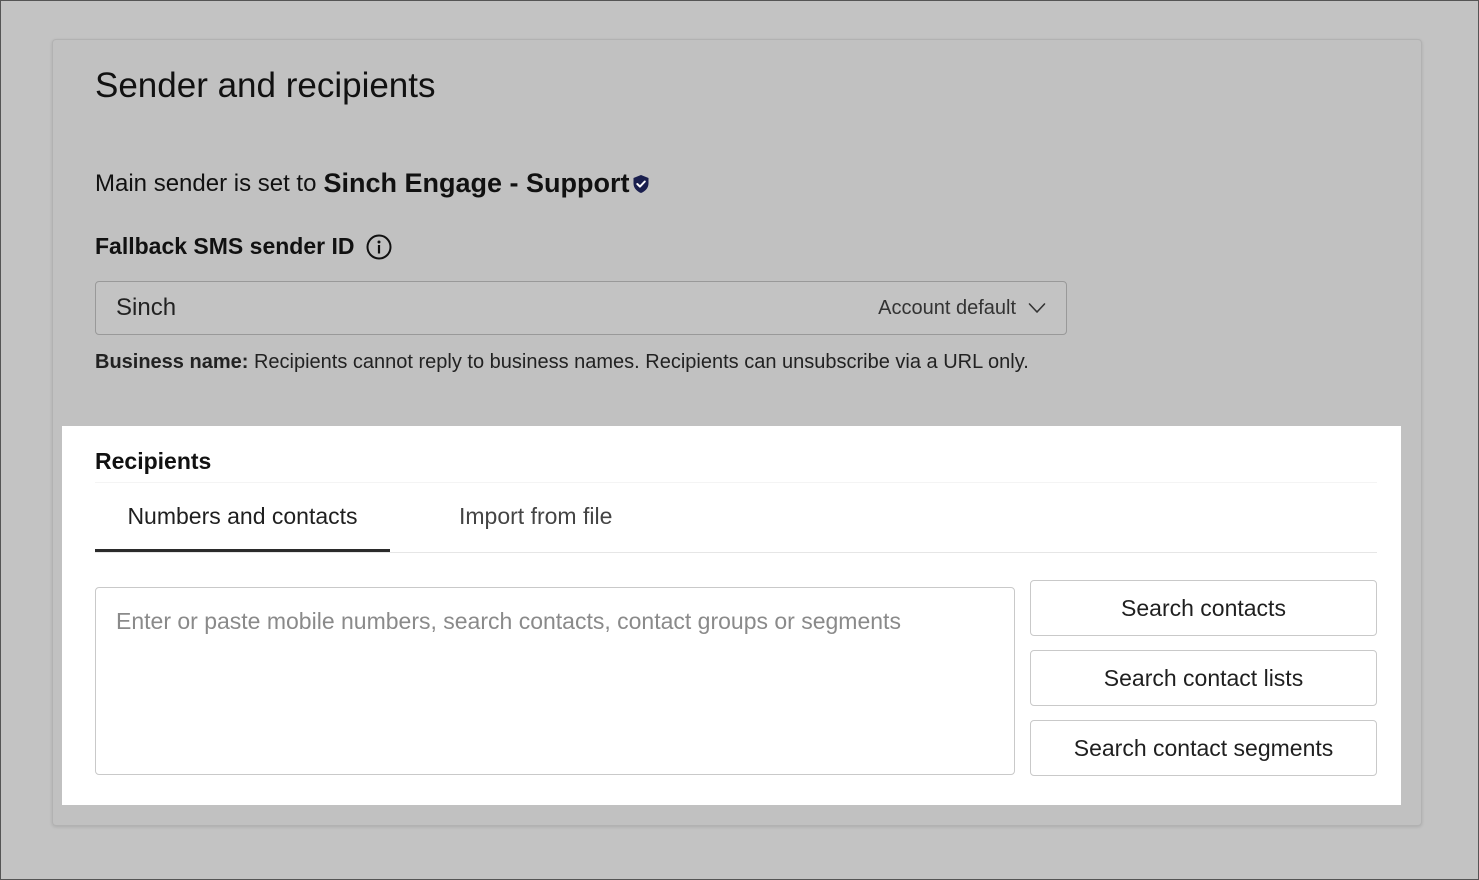 This screenshot has width=1479, height=880. What do you see at coordinates (1203, 678) in the screenshot?
I see `search-contact-lists-button: Search contact lists` at bounding box center [1203, 678].